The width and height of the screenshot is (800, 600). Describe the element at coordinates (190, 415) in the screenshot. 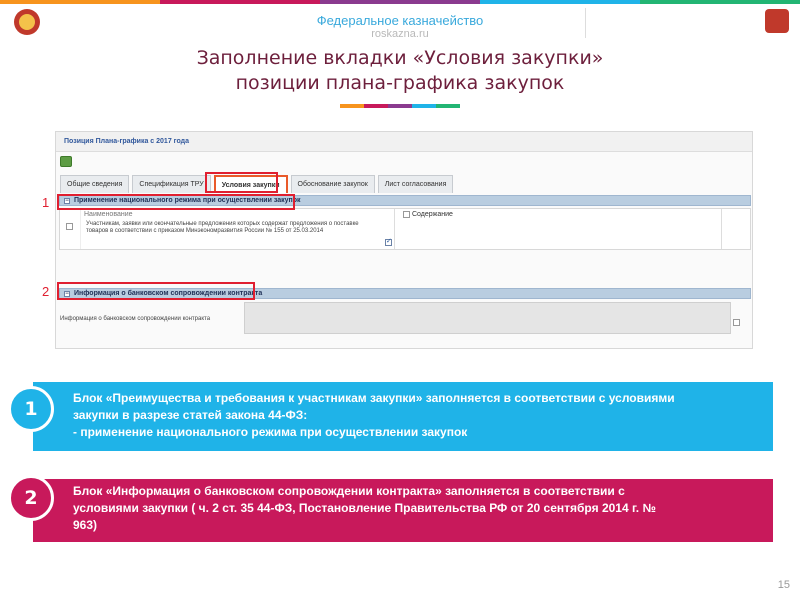

I see `info-block-1-line: закупки в разрезе статей закона 44-ФЗ:` at that location.